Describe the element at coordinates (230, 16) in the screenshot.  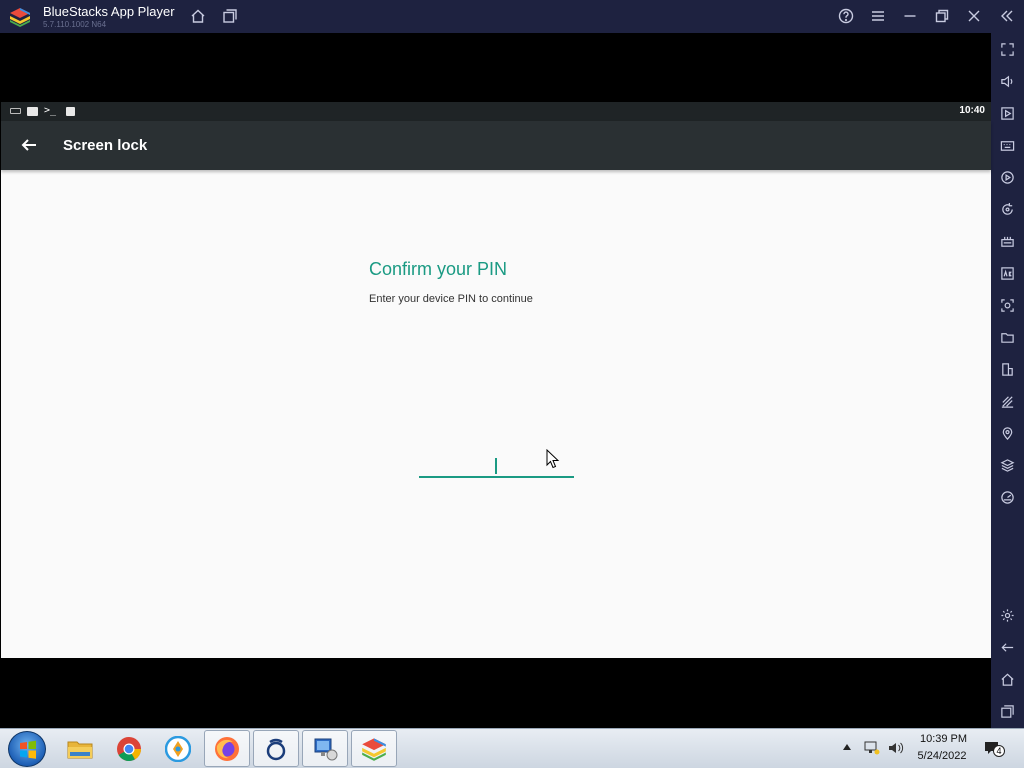
I see `multi-instance-icon` at that location.